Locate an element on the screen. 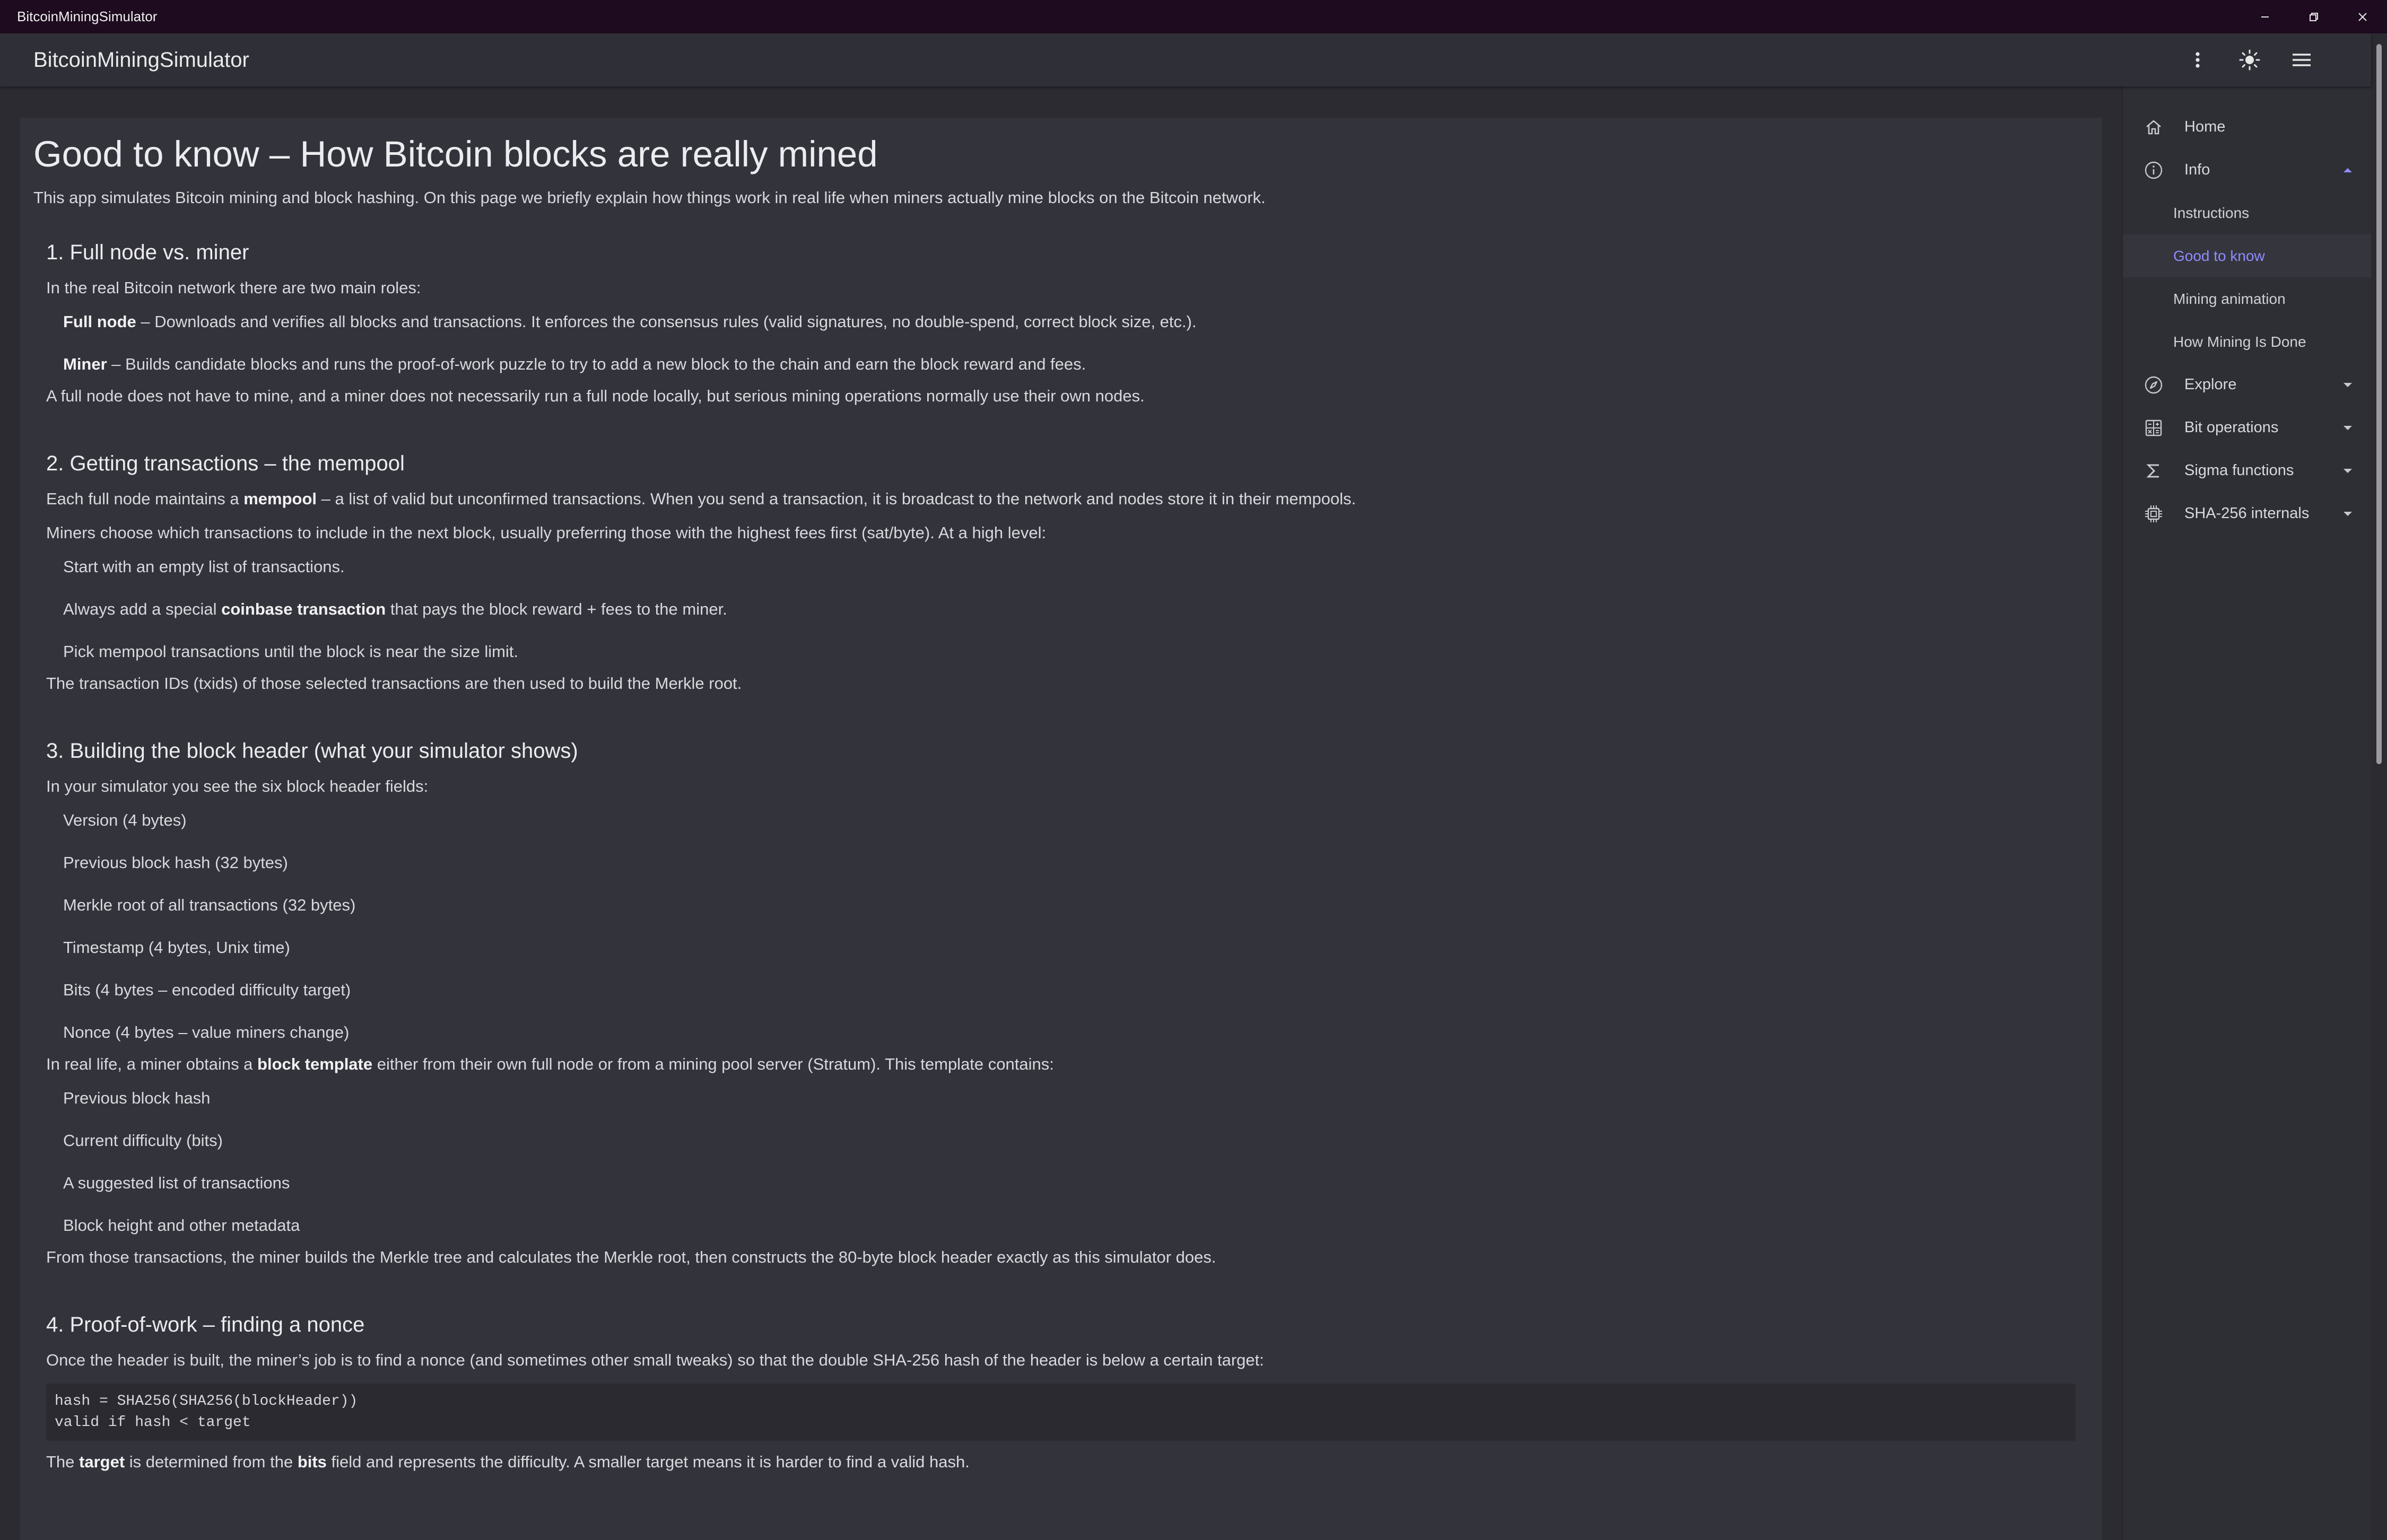  chevron-up-icon is located at coordinates (2348, 170).